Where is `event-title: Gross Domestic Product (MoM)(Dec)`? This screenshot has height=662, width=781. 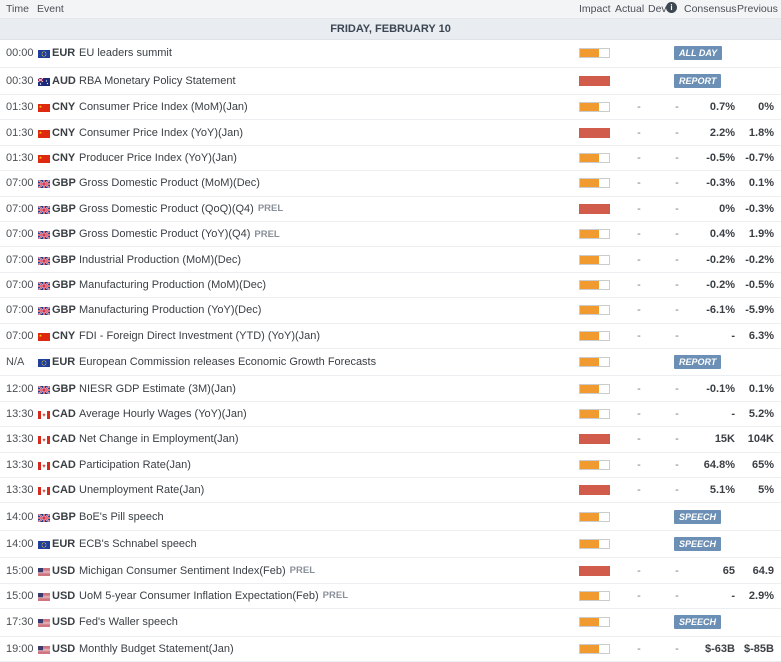
event-title: Gross Domestic Product (MoM)(Dec) is located at coordinates (169, 183).